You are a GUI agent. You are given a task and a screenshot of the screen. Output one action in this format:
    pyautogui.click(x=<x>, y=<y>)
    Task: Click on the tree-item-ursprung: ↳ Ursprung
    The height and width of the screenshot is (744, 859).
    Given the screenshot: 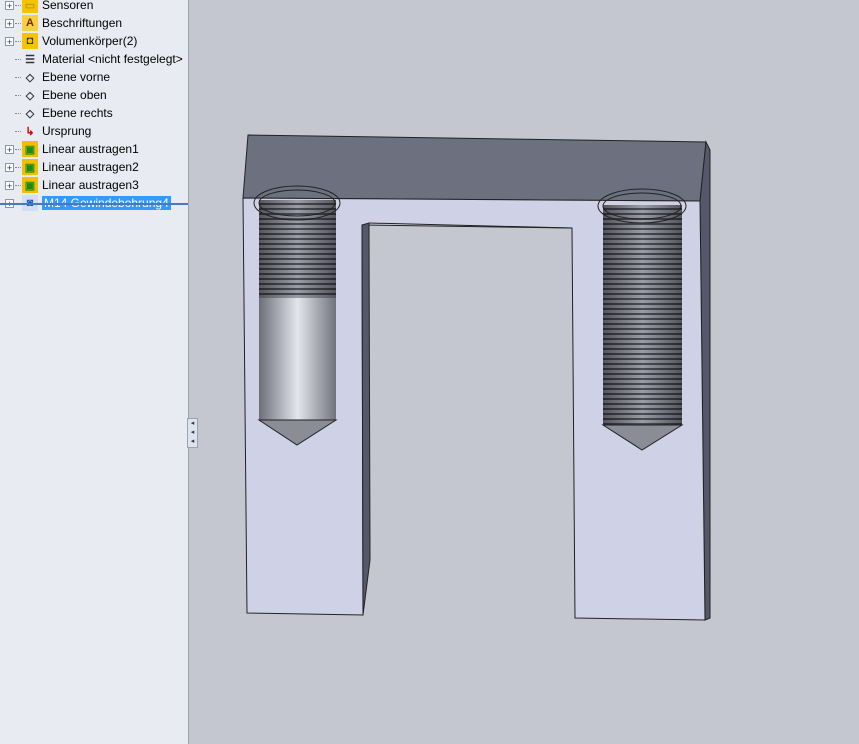 What is the action you would take?
    pyautogui.click(x=45, y=131)
    